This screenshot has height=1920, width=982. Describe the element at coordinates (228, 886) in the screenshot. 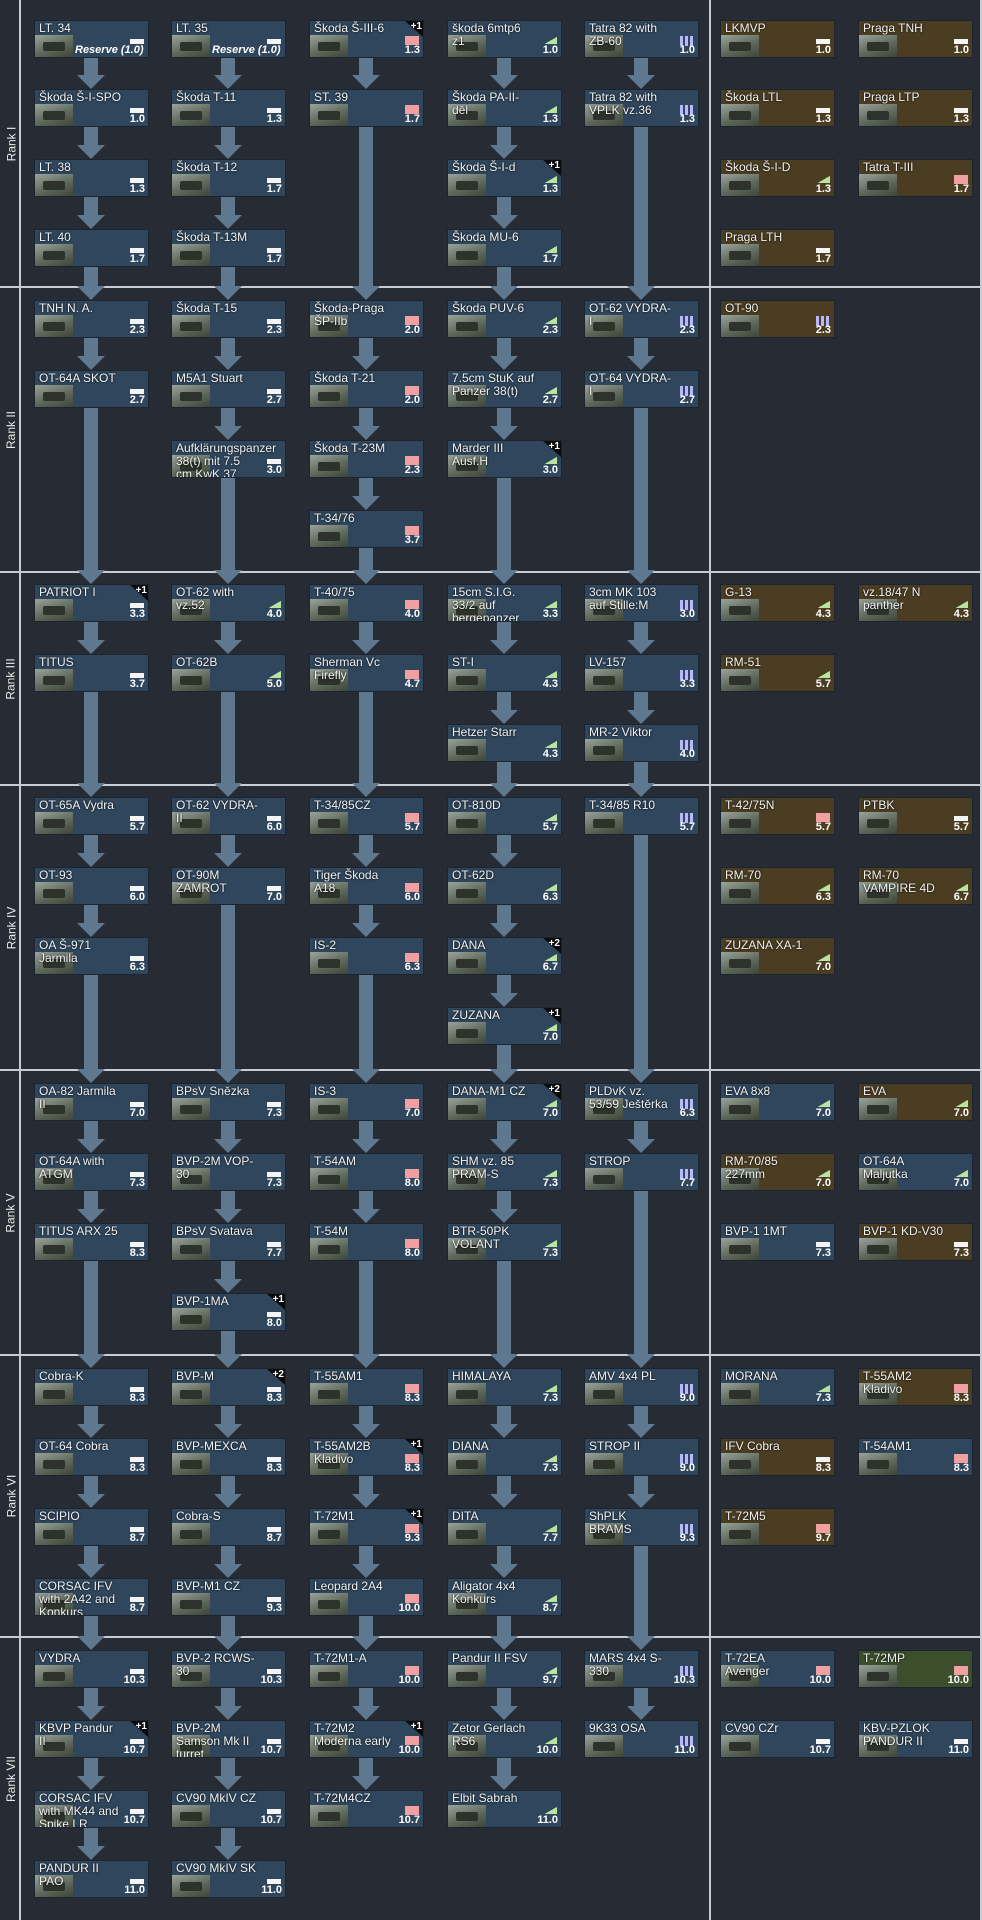

I see `vehicle-card: OT-90M ZAMROT 7.0` at that location.